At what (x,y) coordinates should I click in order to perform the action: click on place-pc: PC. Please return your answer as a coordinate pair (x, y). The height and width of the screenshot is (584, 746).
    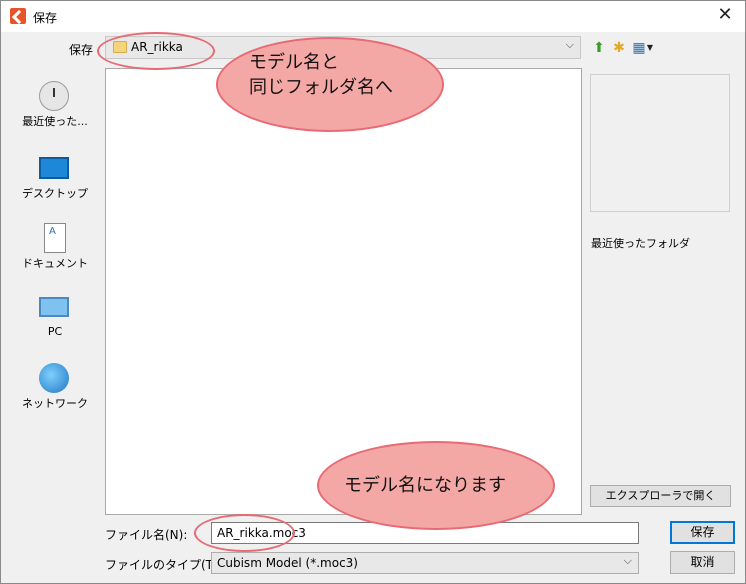
    Looking at the image, I should click on (55, 325).